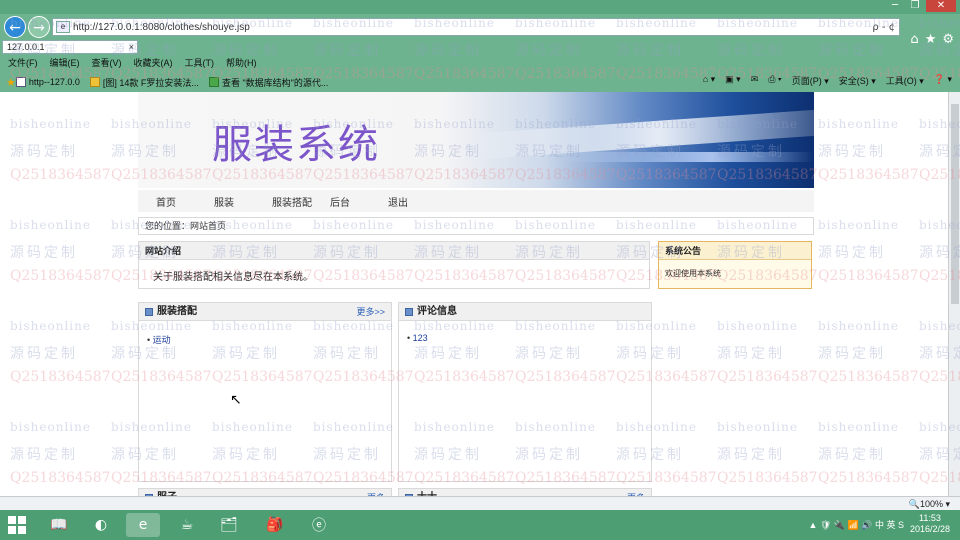 Image resolution: width=960 pixels, height=540 pixels. What do you see at coordinates (187, 525) in the screenshot?
I see `java-app-icon: ☕` at bounding box center [187, 525].